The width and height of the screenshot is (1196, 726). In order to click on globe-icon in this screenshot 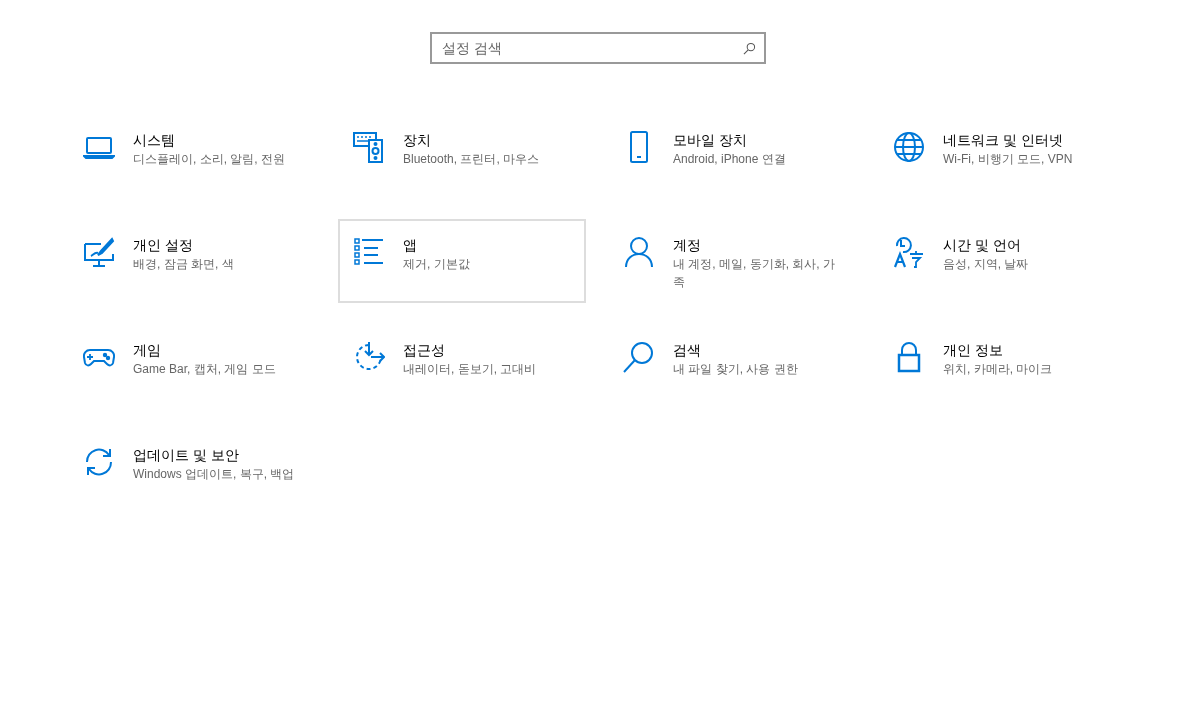, I will do `click(909, 147)`.